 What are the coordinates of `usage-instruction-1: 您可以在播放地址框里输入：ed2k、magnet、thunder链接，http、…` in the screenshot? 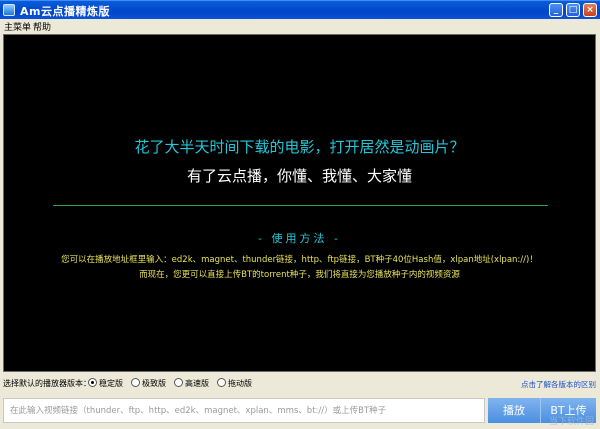 It's located at (299, 260).